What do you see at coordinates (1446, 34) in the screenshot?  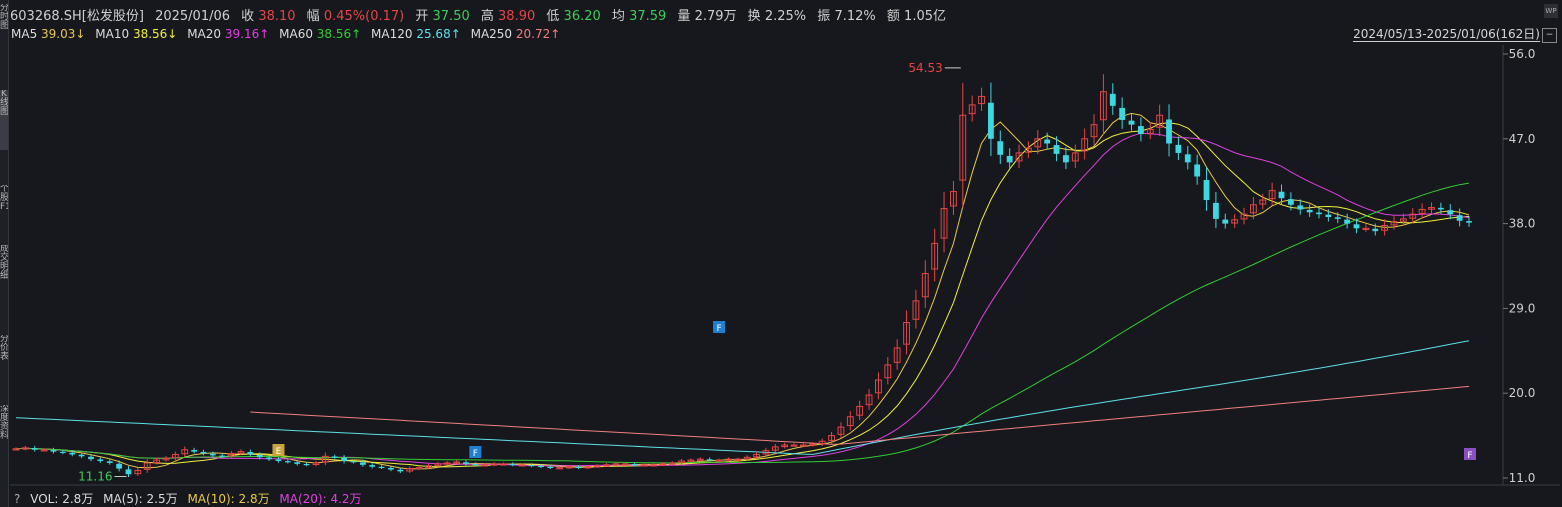 I see `date-range: 2024/05/13-2025/01/06(162日)` at bounding box center [1446, 34].